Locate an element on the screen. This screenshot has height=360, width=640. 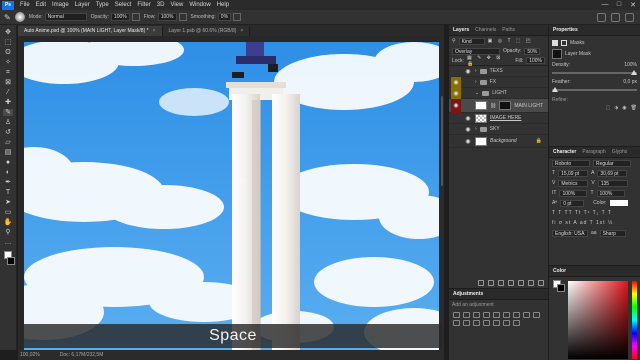
blend-mode-select: Overlay is located at coordinates (476, 51).